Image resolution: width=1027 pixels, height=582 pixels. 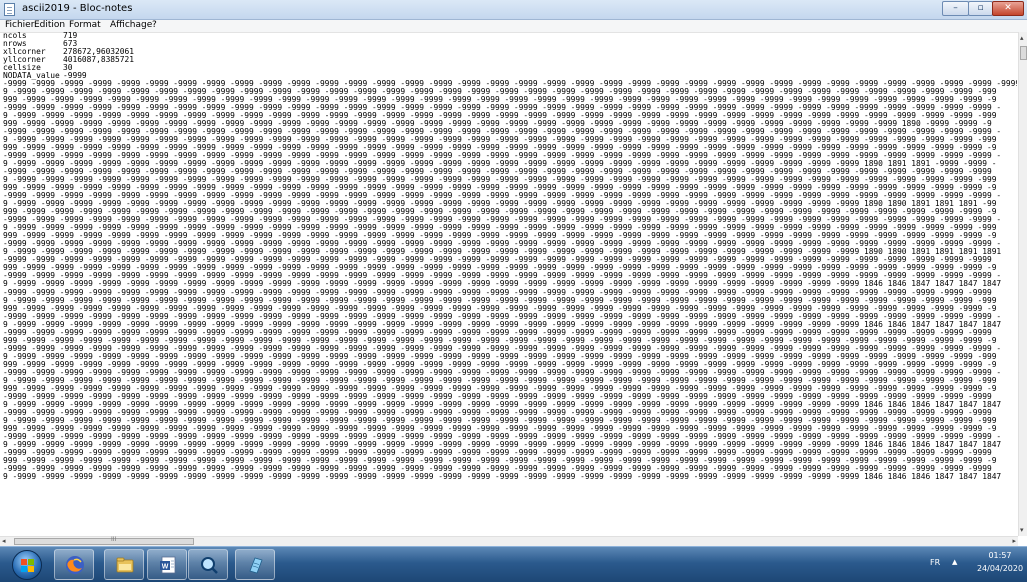 I want to click on window-title: ascii2019 - Bloc-notes, so click(x=77, y=8).